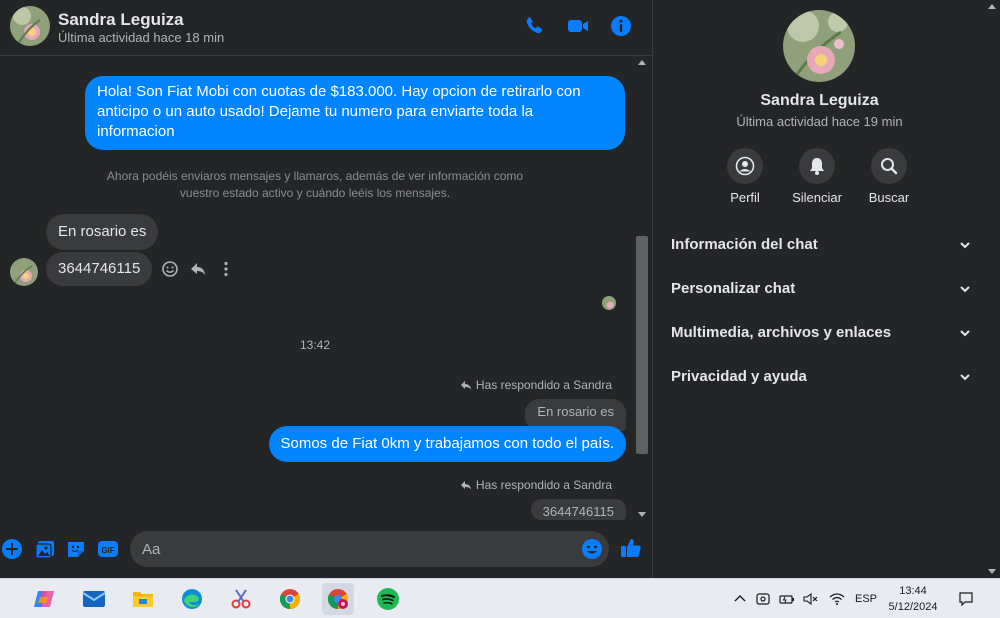 This screenshot has width=1000, height=618. I want to click on meet-now-icon, so click(763, 599).